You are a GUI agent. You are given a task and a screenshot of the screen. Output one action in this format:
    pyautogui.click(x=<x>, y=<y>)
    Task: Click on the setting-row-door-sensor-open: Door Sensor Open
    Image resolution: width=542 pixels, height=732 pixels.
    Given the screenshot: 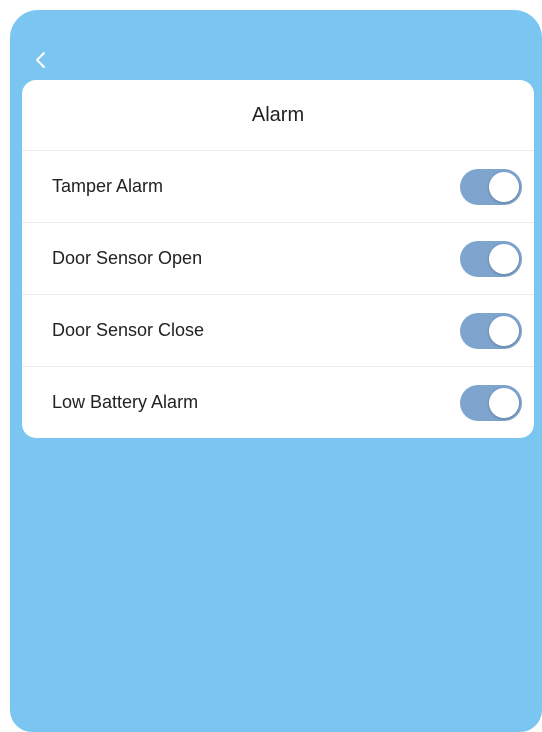 What is the action you would take?
    pyautogui.click(x=278, y=259)
    